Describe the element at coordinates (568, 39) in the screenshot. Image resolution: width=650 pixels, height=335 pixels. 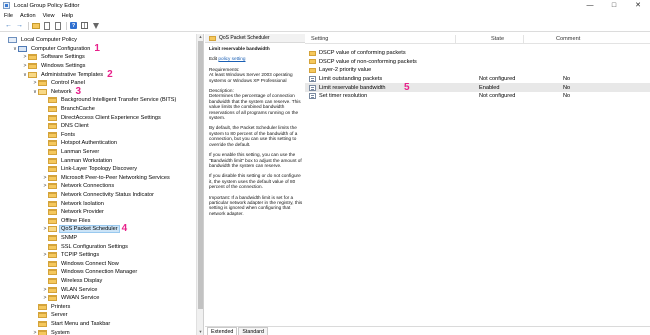
I see `column-header-comment: Comment` at that location.